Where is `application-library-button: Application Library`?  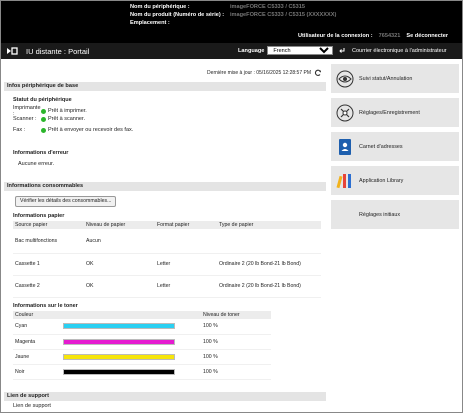 application-library-button: Application Library is located at coordinates (395, 180).